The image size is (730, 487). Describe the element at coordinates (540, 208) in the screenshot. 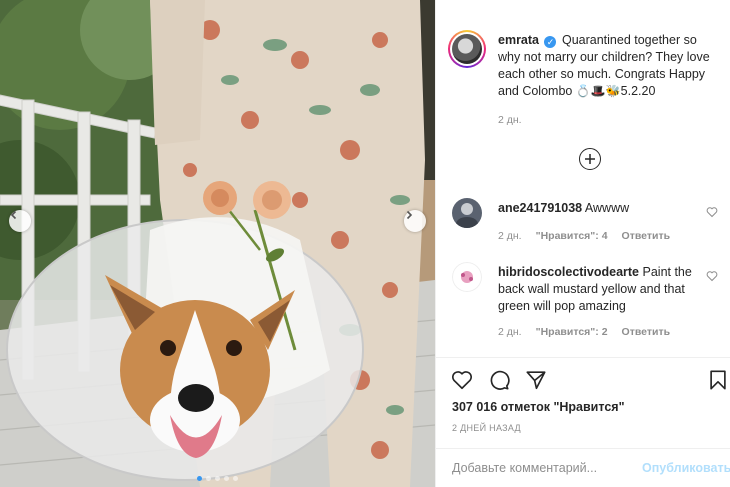

I see `commenter-username: ane241791038` at that location.